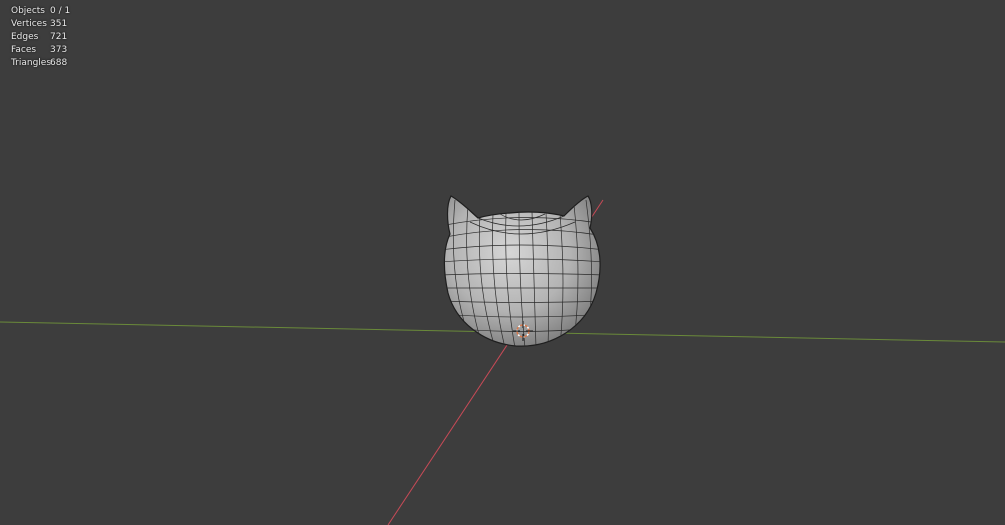 This screenshot has height=525, width=1005. I want to click on stat-triangles: Triangles 688, so click(40, 63).